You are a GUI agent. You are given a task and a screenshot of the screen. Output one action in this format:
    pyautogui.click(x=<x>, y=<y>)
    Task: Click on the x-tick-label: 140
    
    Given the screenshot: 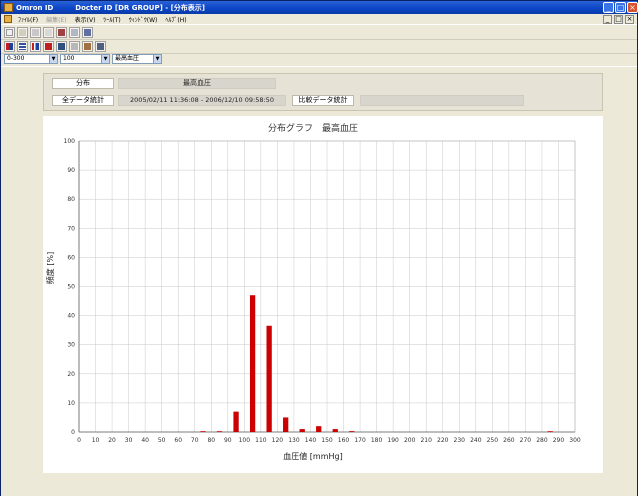 What is the action you would take?
    pyautogui.click(x=311, y=440)
    